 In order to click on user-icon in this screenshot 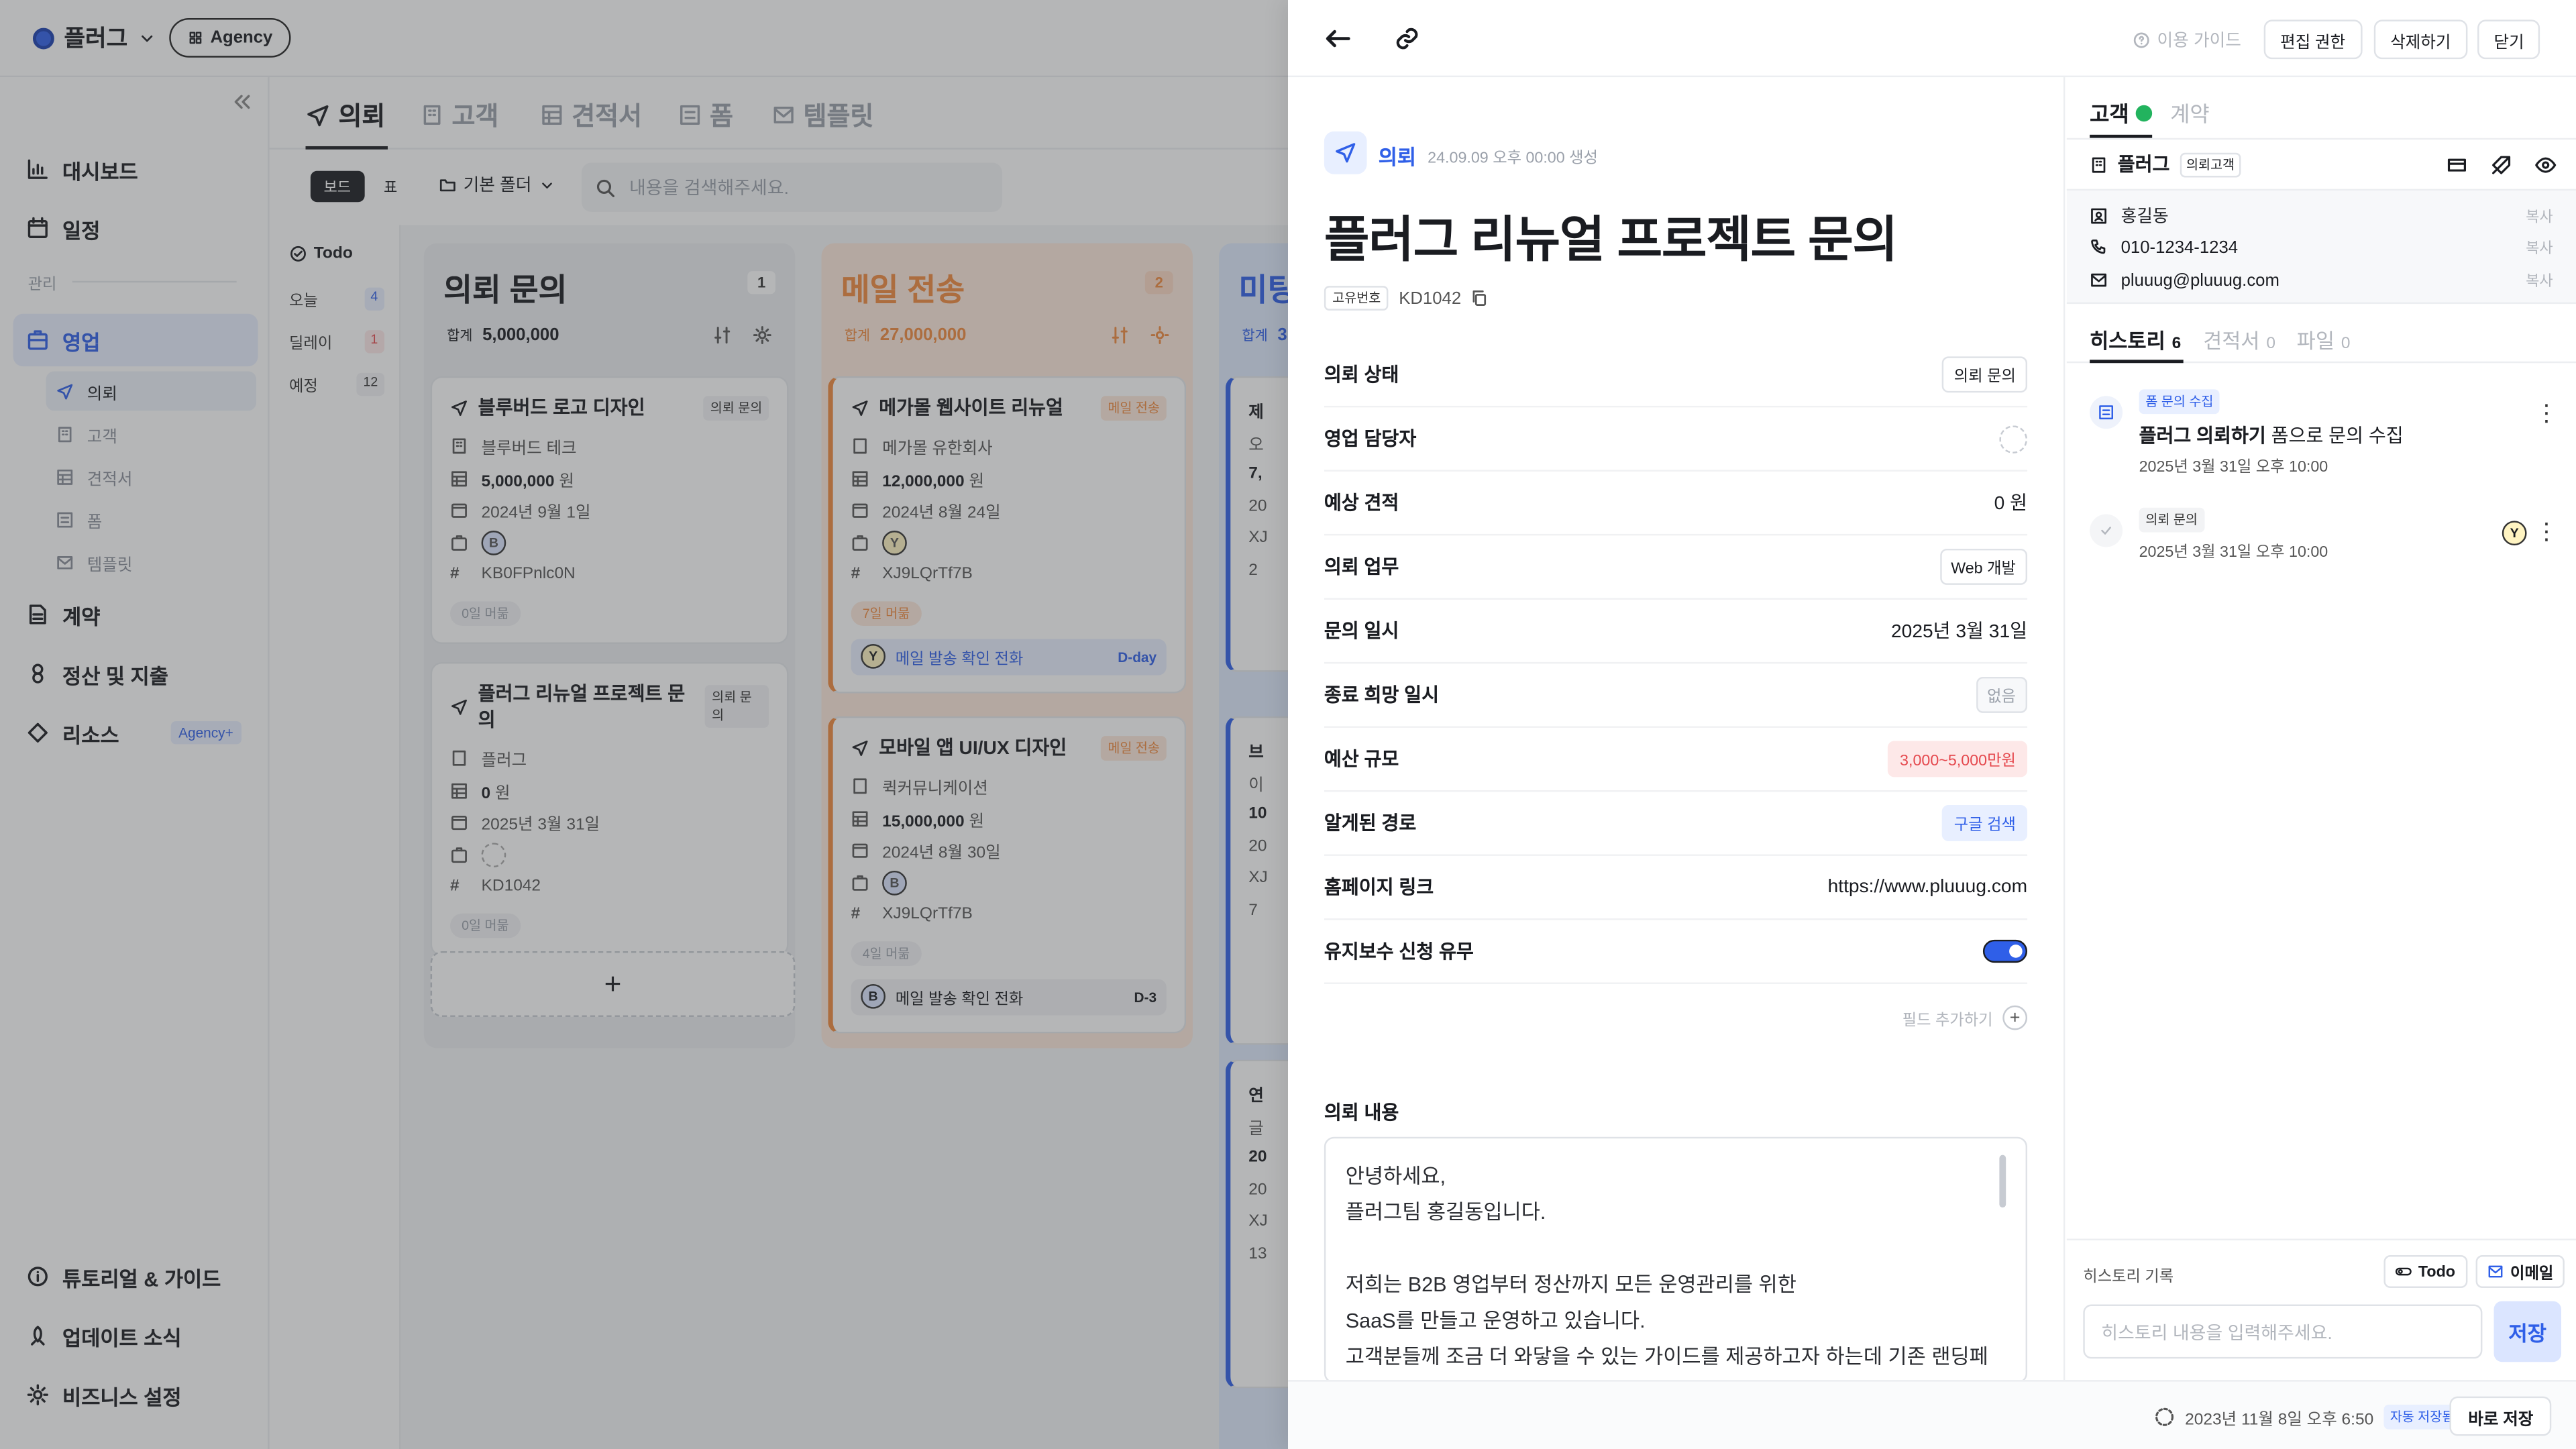, I will do `click(2099, 216)`.